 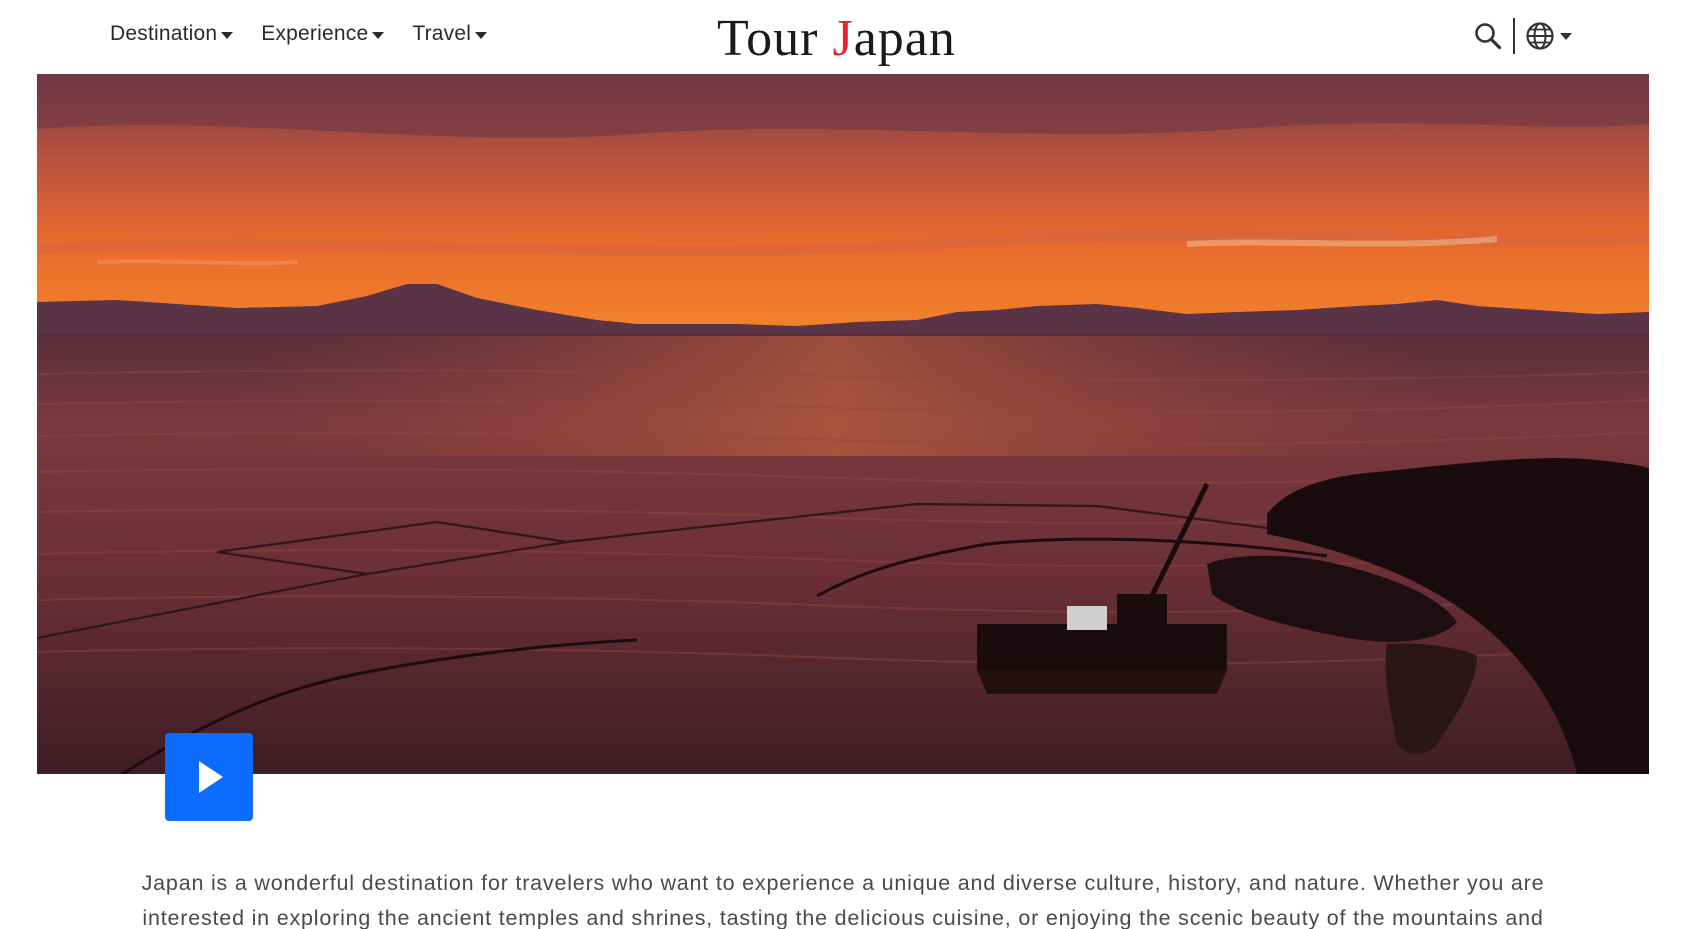 I want to click on play-icon, so click(x=211, y=777).